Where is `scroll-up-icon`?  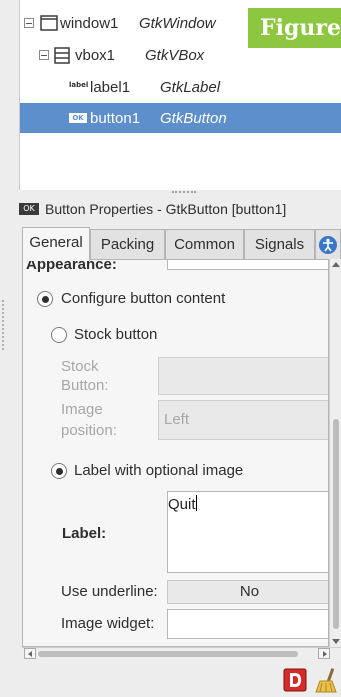
scroll-up-icon is located at coordinates (336, 264).